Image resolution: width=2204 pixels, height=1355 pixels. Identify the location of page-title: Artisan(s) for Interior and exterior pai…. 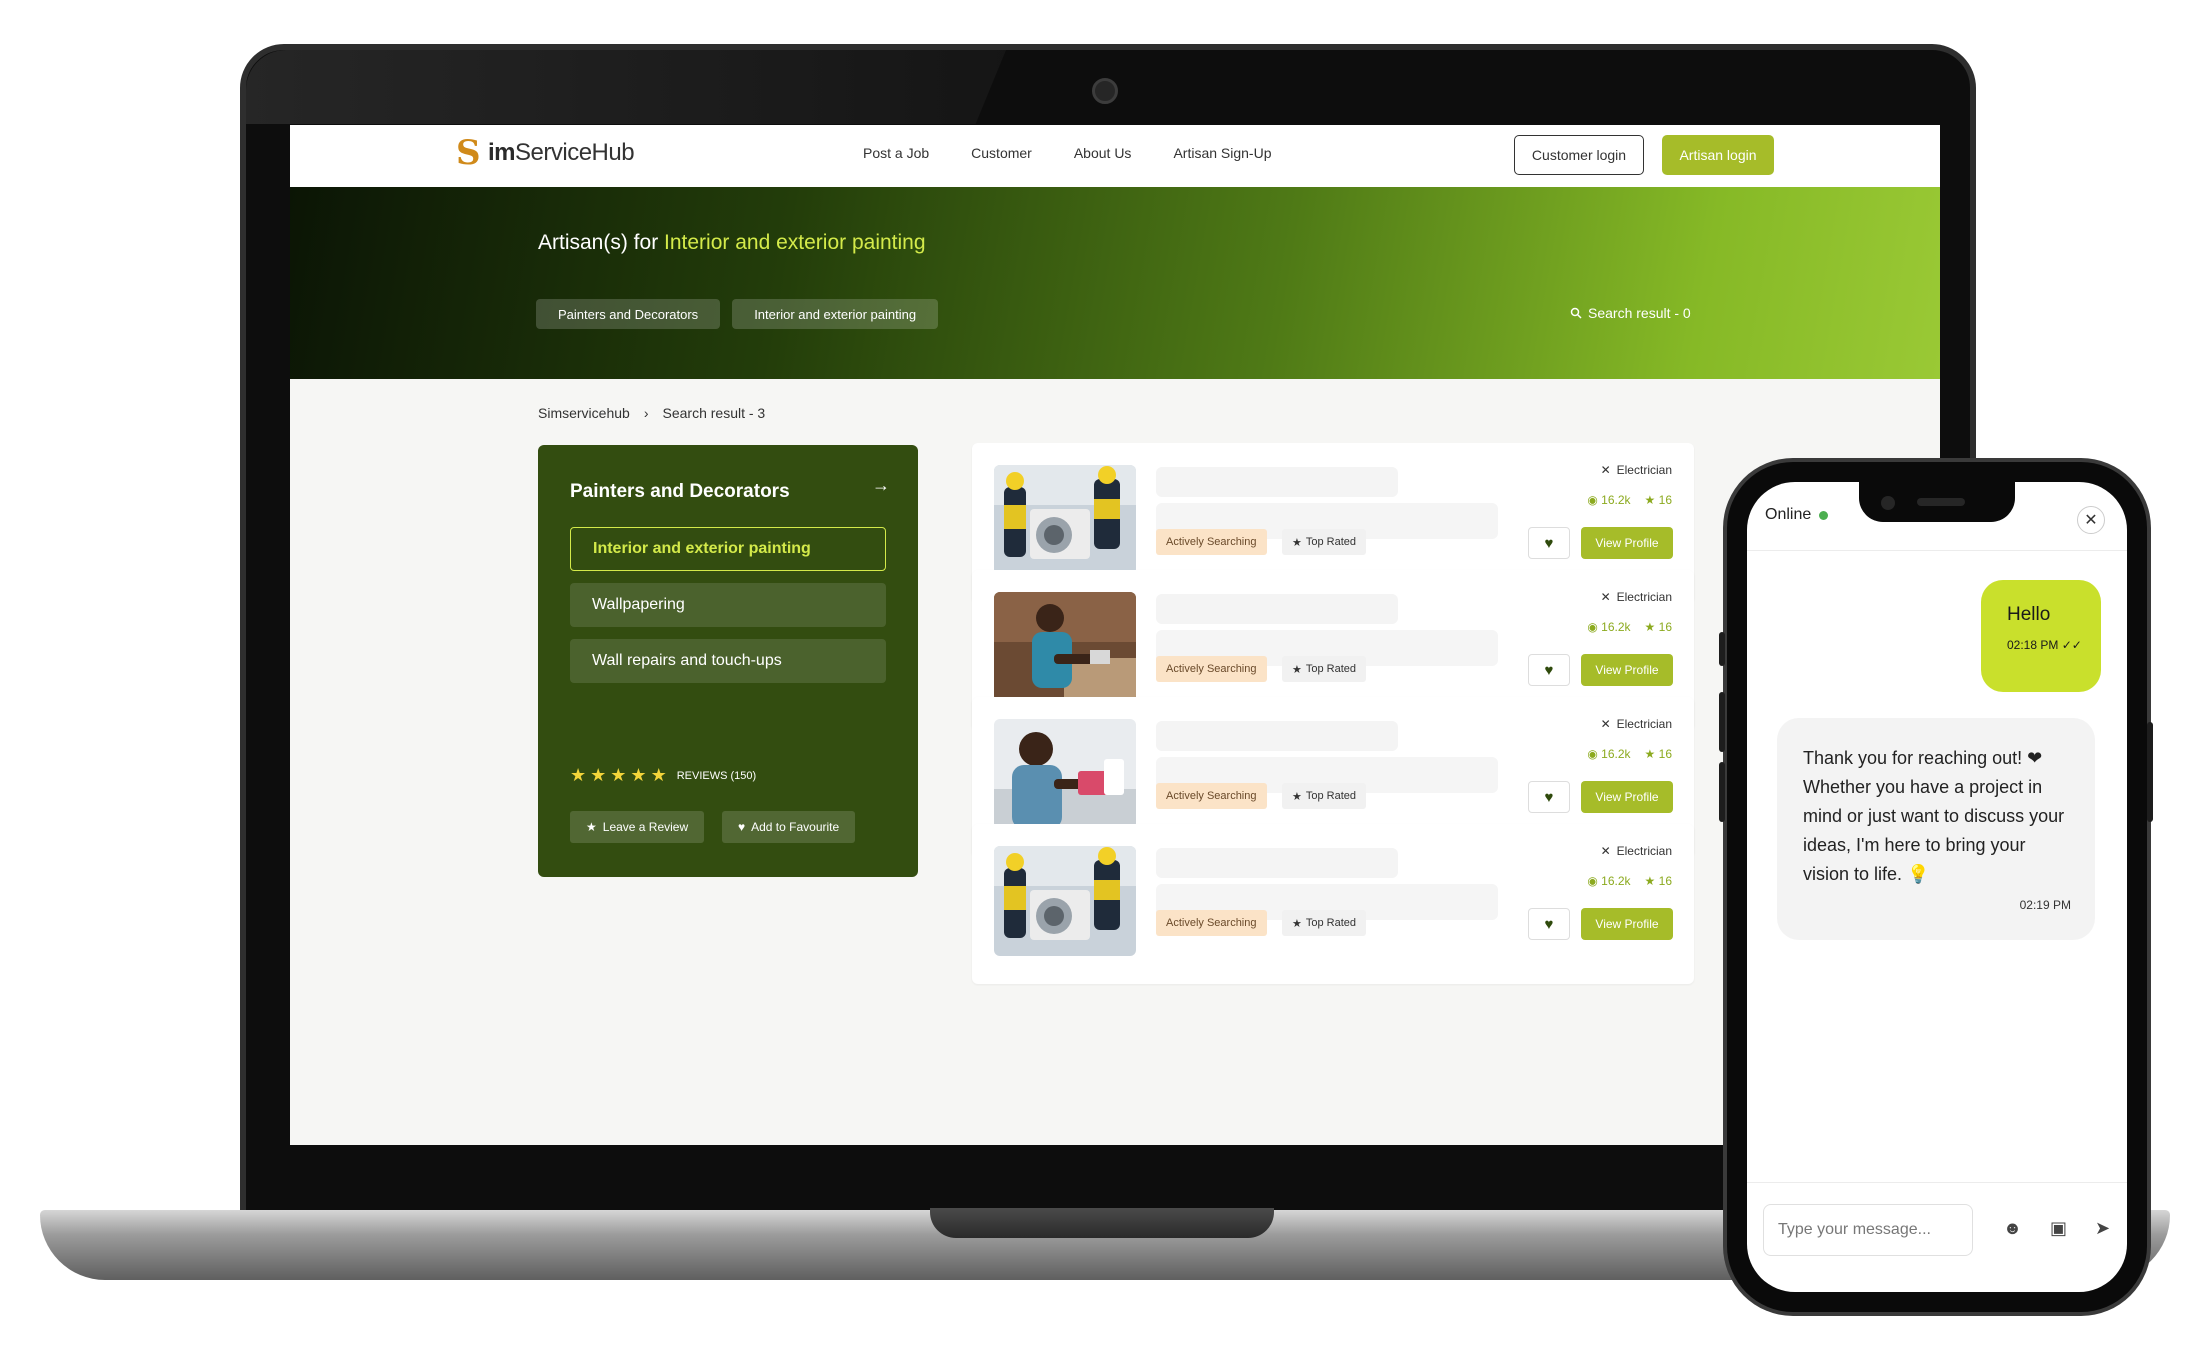
(732, 242).